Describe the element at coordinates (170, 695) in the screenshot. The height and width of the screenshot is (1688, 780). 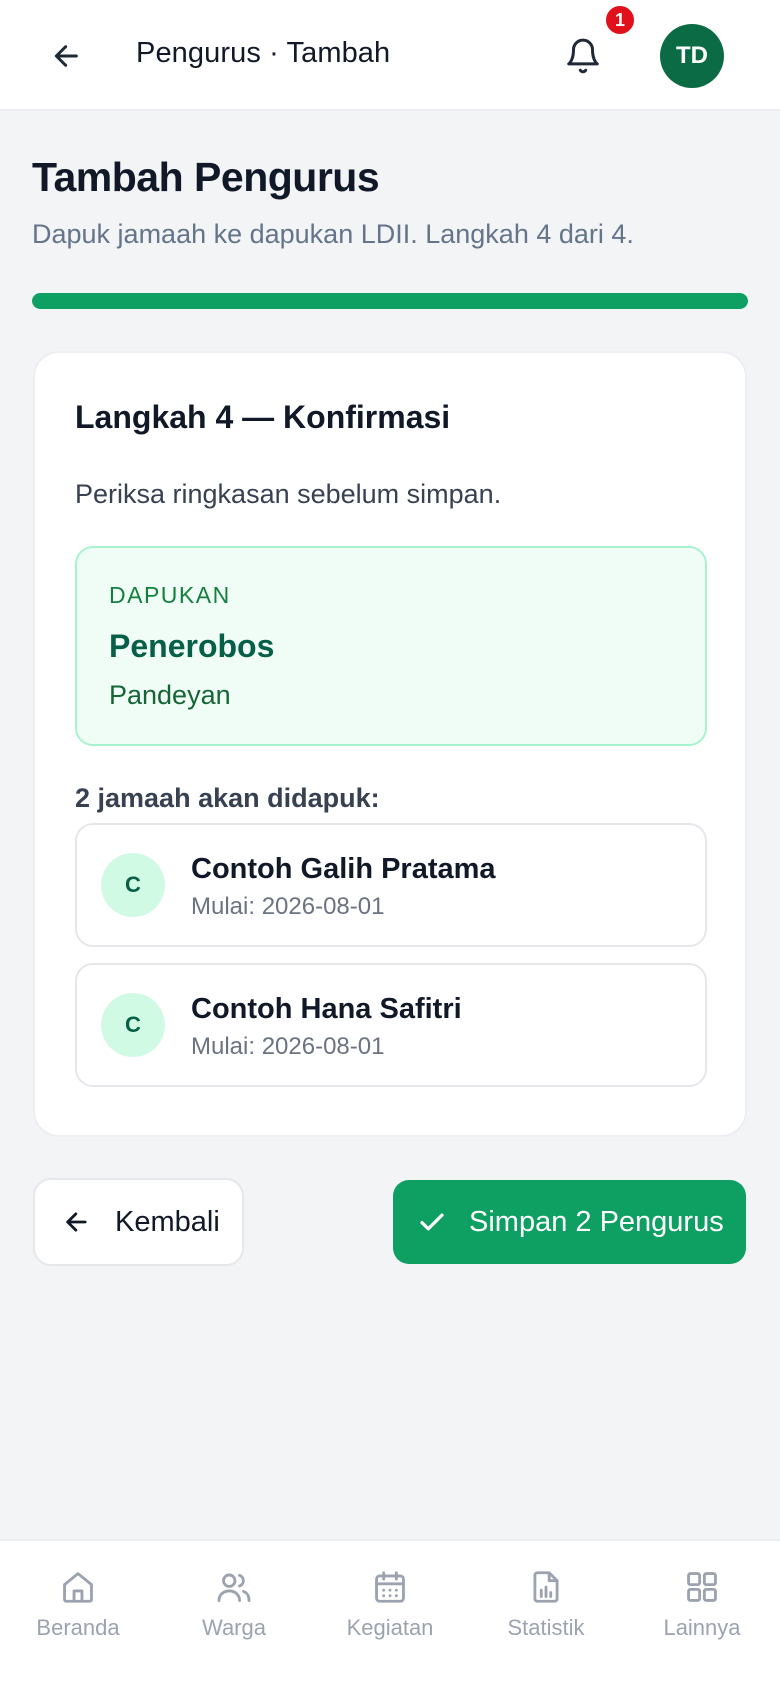
I see `dapukan-place: Pandeyan` at that location.